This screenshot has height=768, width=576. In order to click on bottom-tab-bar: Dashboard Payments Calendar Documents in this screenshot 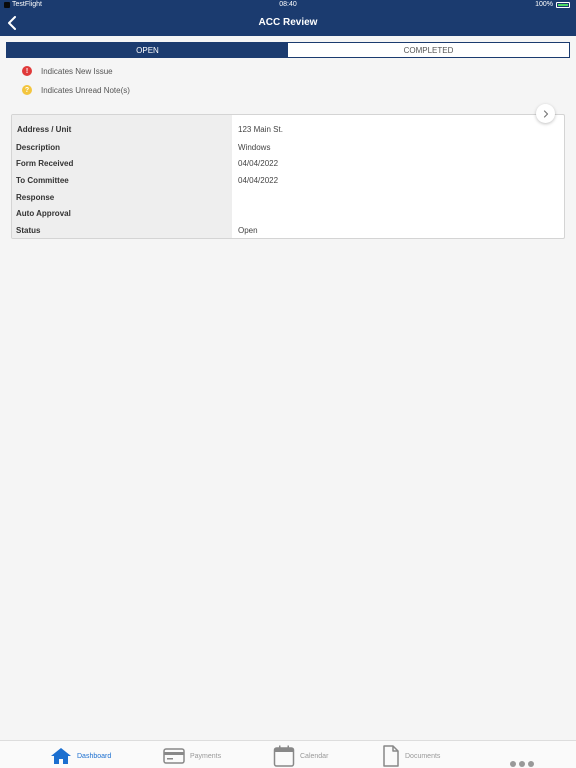, I will do `click(288, 754)`.